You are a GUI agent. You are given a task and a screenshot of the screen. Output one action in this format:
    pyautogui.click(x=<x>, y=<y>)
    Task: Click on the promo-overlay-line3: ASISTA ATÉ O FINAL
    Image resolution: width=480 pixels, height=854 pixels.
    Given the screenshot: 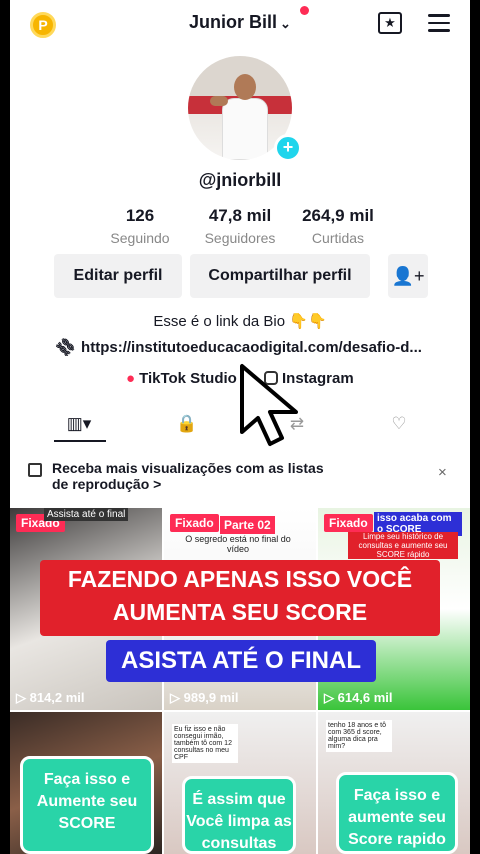 What is the action you would take?
    pyautogui.click(x=241, y=661)
    